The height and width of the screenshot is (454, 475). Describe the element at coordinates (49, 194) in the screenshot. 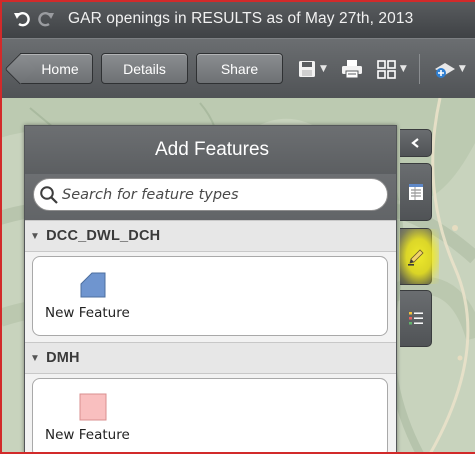

I see `search-icon` at that location.